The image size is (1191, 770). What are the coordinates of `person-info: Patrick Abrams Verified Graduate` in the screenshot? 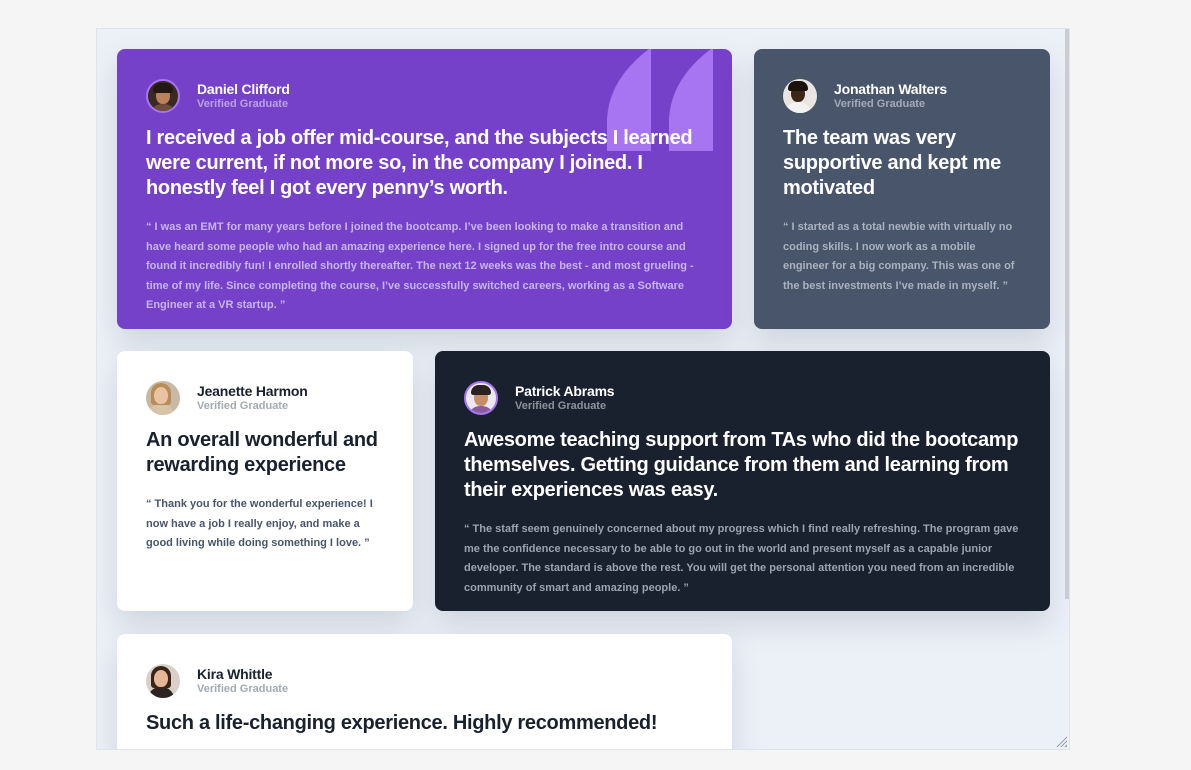 It's located at (565, 398).